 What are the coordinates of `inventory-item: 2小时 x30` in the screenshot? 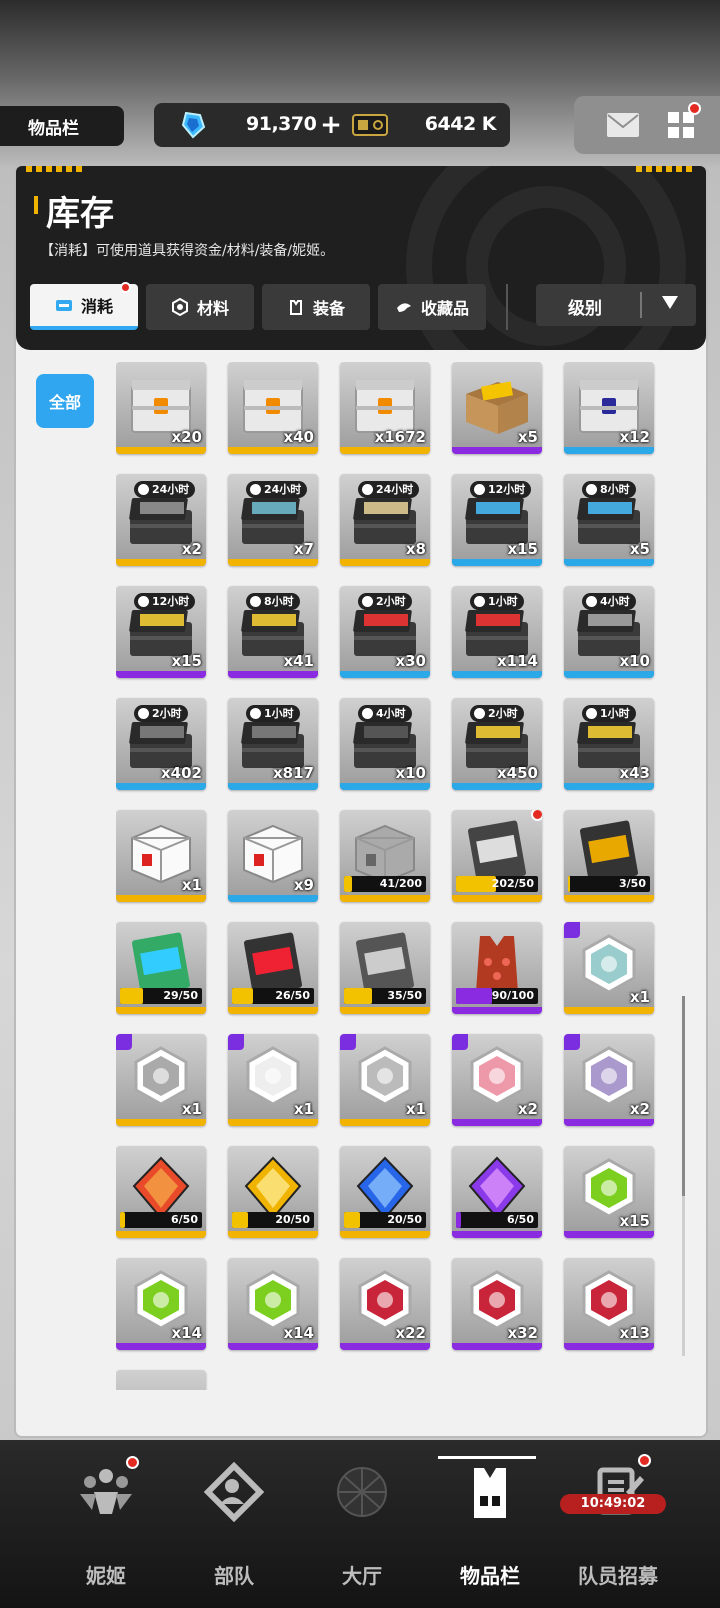 It's located at (385, 632).